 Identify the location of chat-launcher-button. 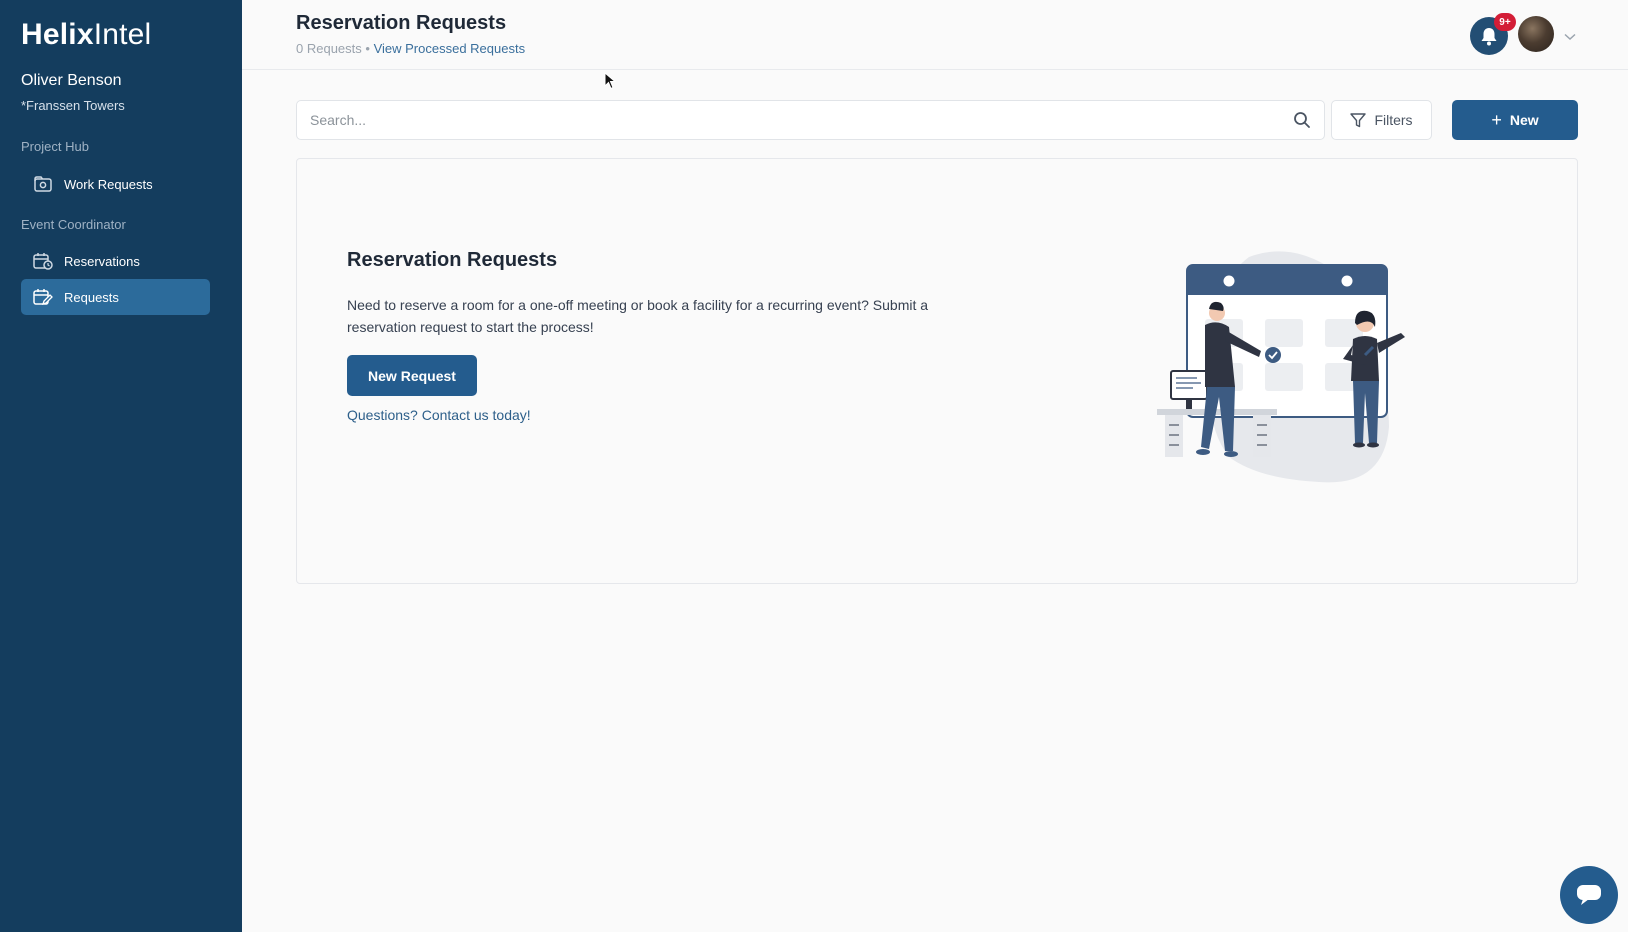
(1589, 895).